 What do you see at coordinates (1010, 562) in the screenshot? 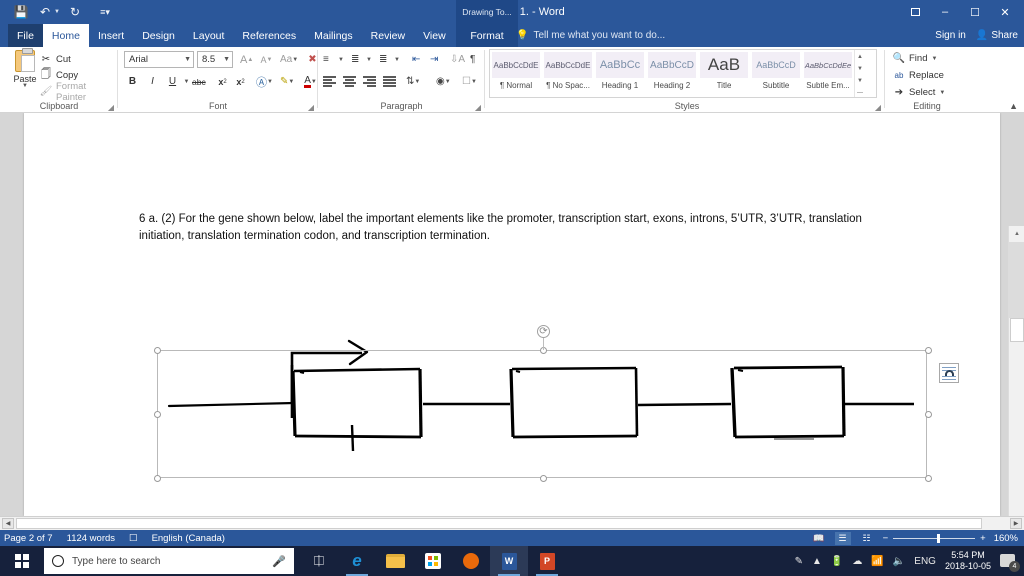
I see `action-center-icon: 4` at bounding box center [1010, 562].